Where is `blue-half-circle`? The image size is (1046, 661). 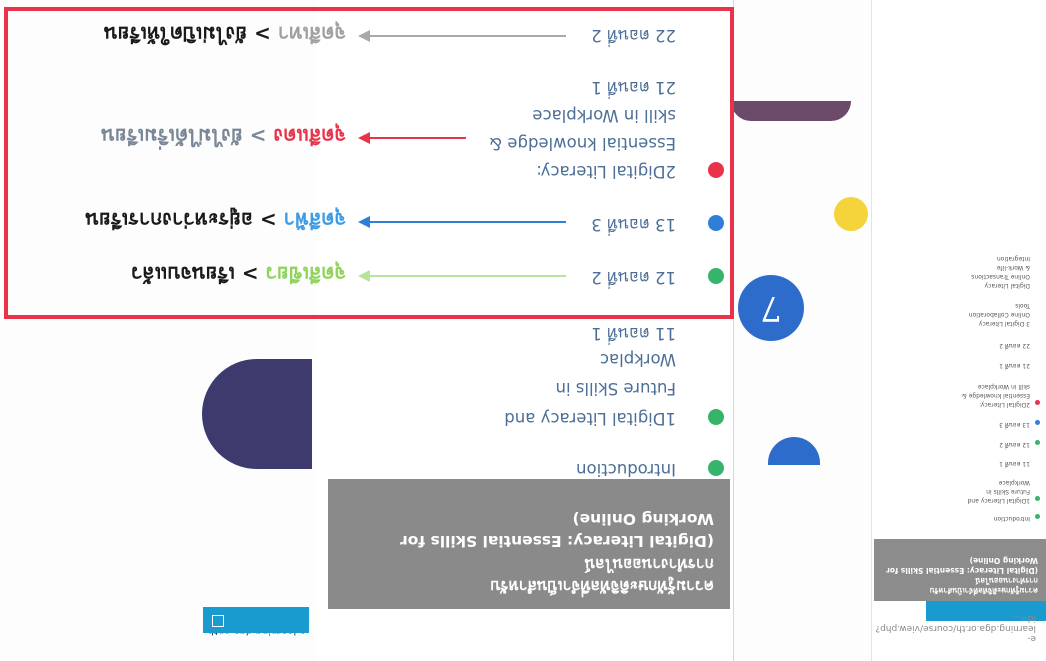 blue-half-circle is located at coordinates (794, 451).